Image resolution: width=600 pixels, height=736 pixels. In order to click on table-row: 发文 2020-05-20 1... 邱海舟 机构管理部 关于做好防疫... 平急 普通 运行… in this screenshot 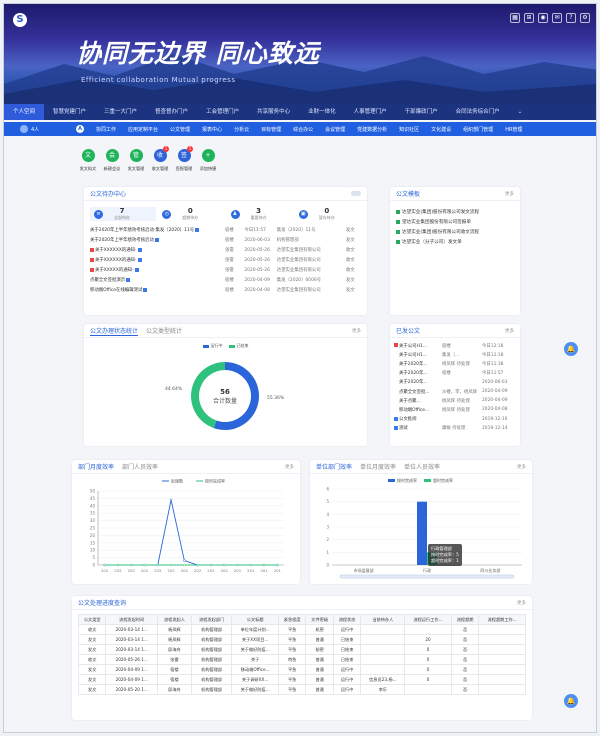, I will do `click(302, 689)`.